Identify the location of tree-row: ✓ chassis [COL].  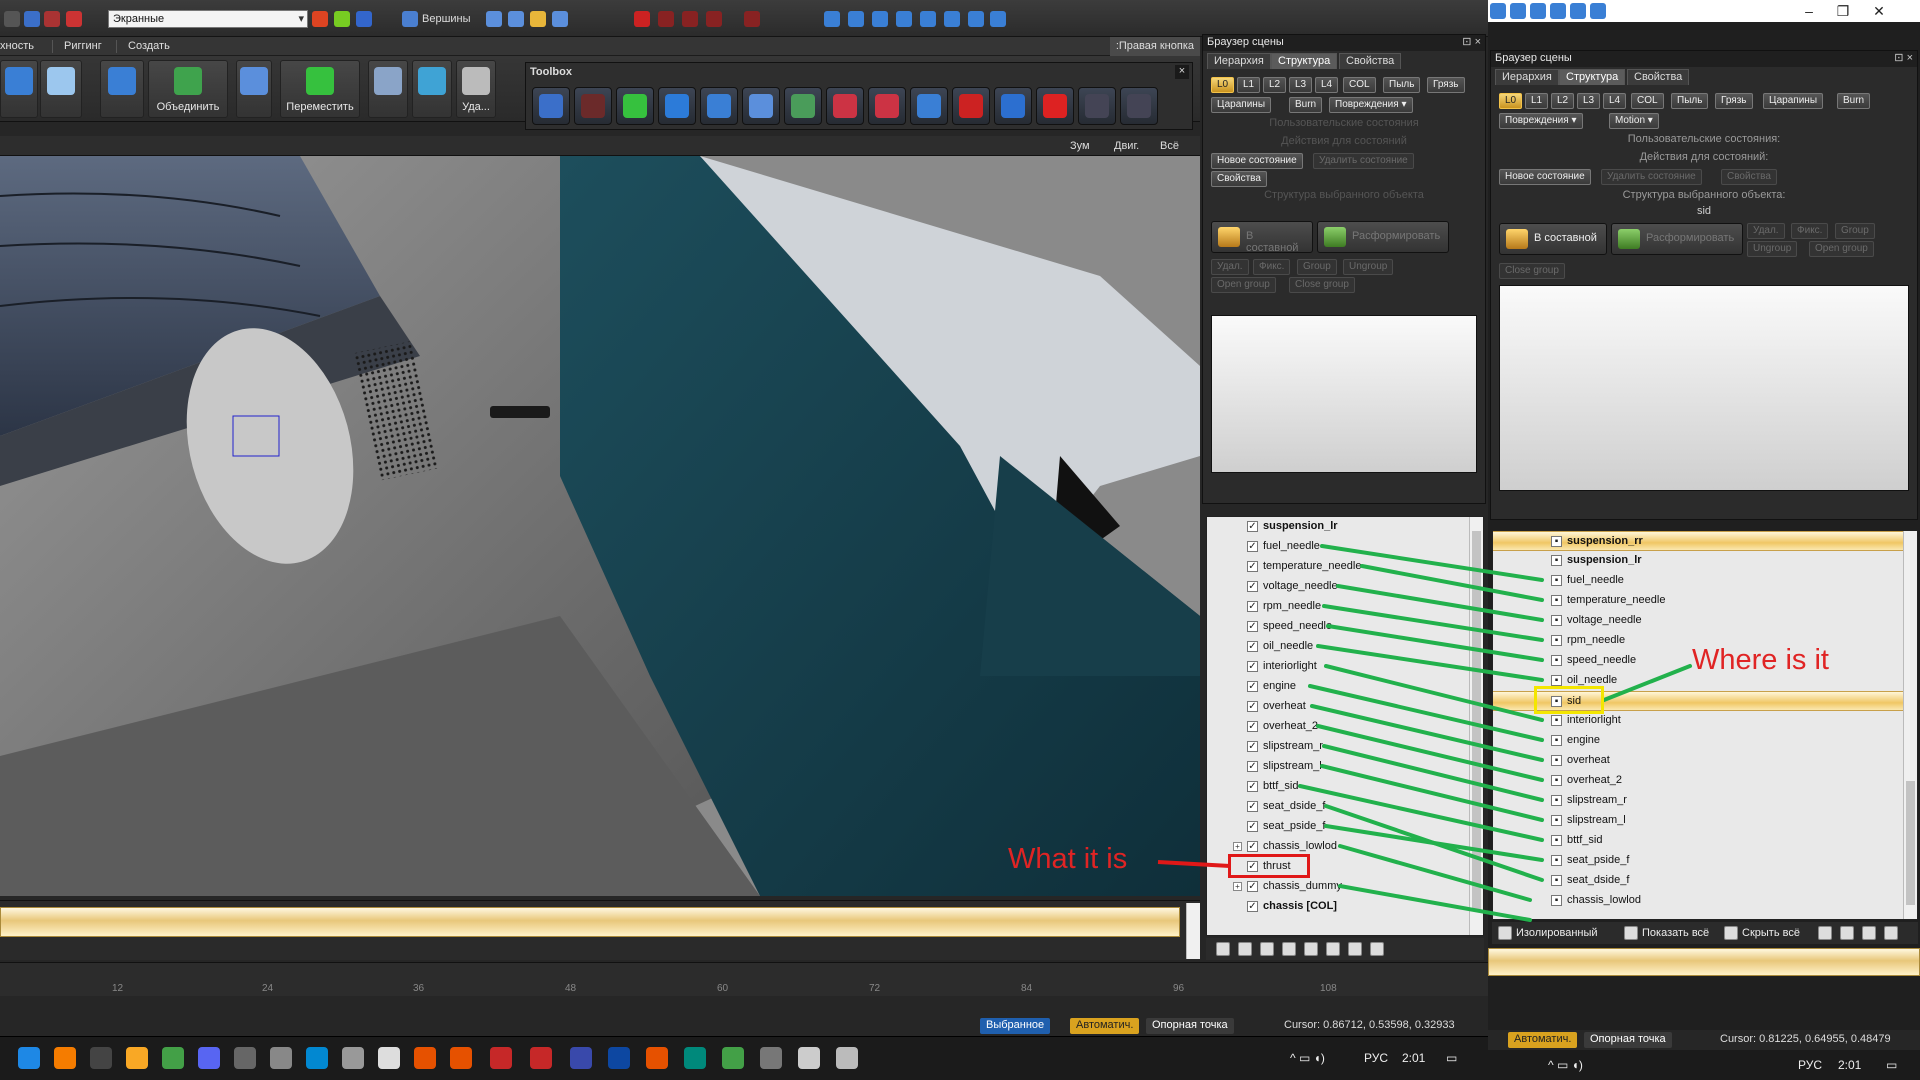
(1339, 907).